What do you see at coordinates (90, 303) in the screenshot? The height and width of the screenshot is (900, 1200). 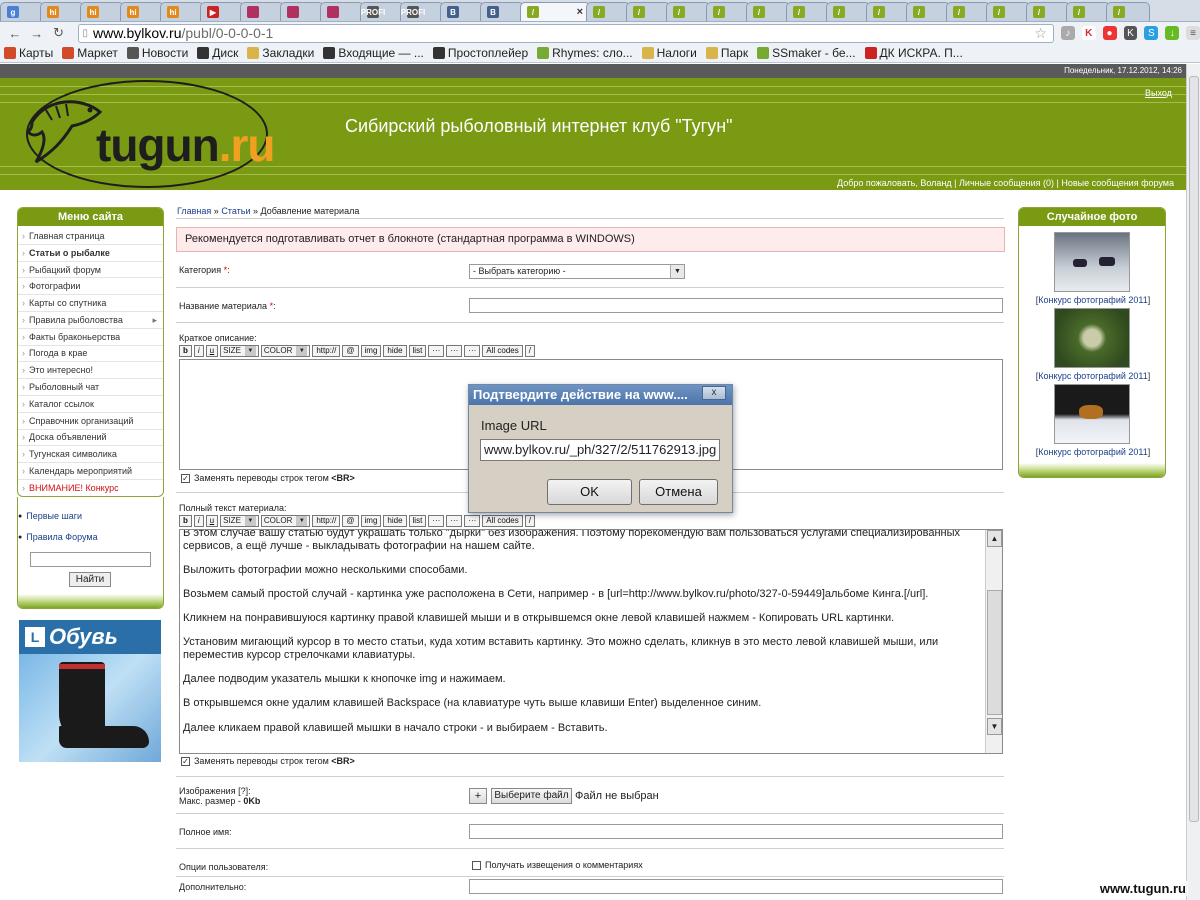 I see `menu-item: › Карты со спутника` at bounding box center [90, 303].